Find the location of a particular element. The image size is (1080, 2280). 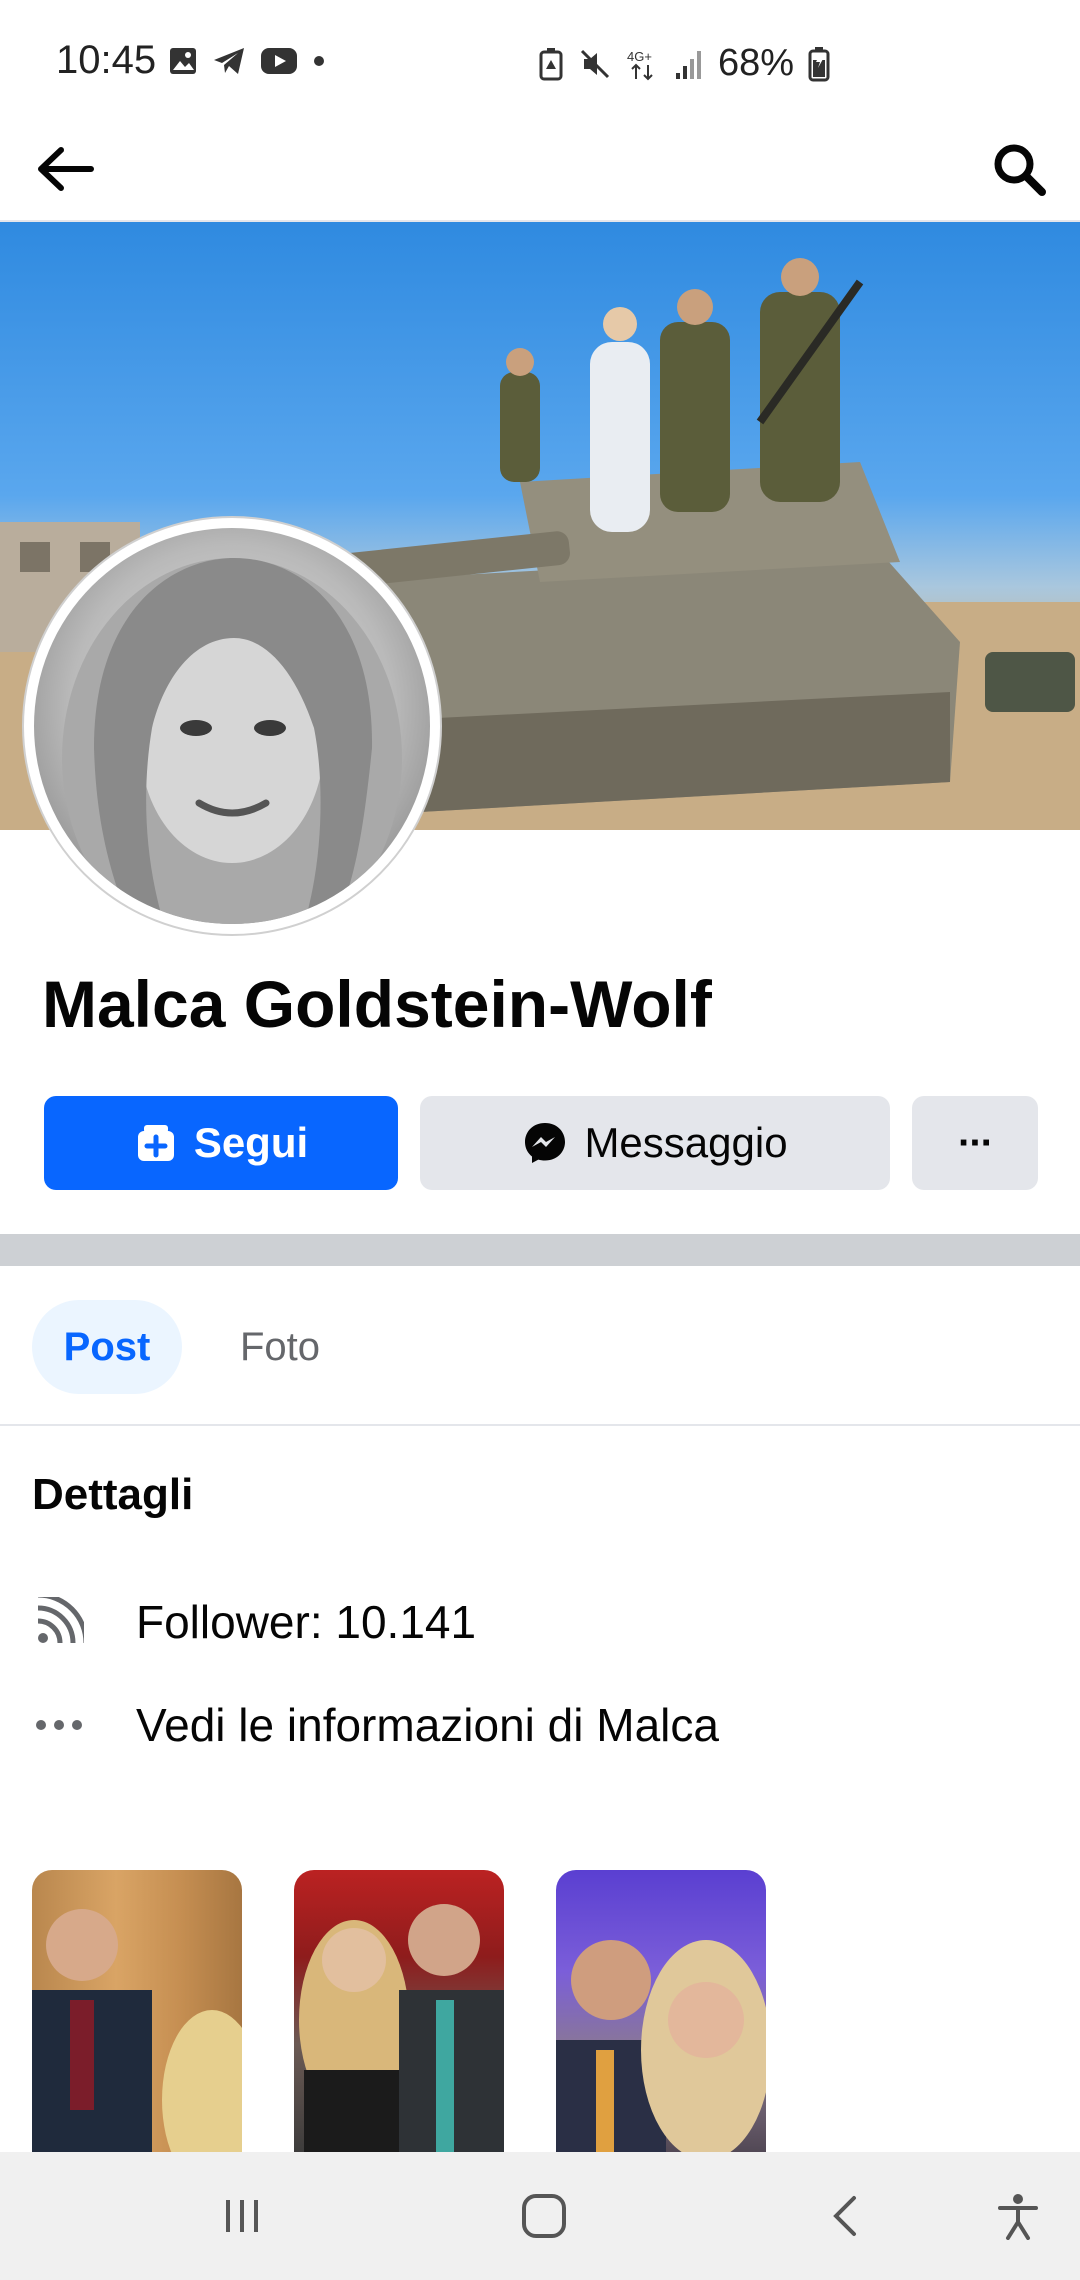

accessibility-button is located at coordinates (1018, 2216).